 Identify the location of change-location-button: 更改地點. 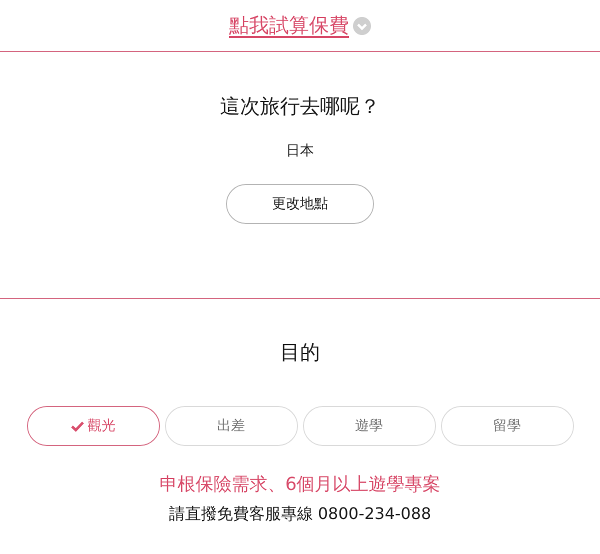
(300, 204).